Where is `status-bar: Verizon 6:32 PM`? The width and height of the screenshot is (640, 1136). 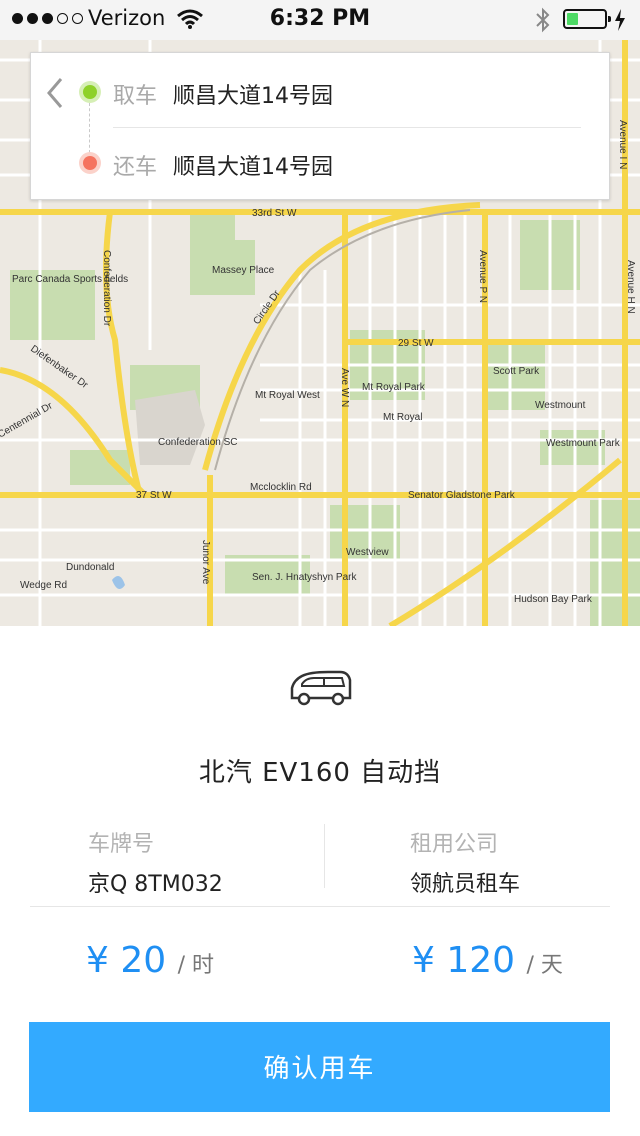 status-bar: Verizon 6:32 PM is located at coordinates (320, 20).